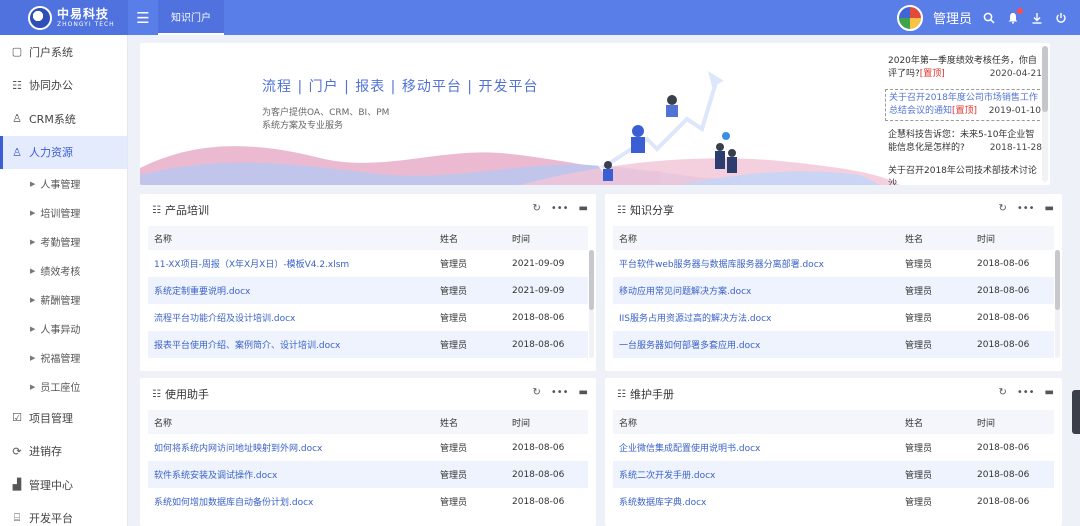  Describe the element at coordinates (86, 24) in the screenshot. I see `logo-english: ZHONGYI TECH` at that location.